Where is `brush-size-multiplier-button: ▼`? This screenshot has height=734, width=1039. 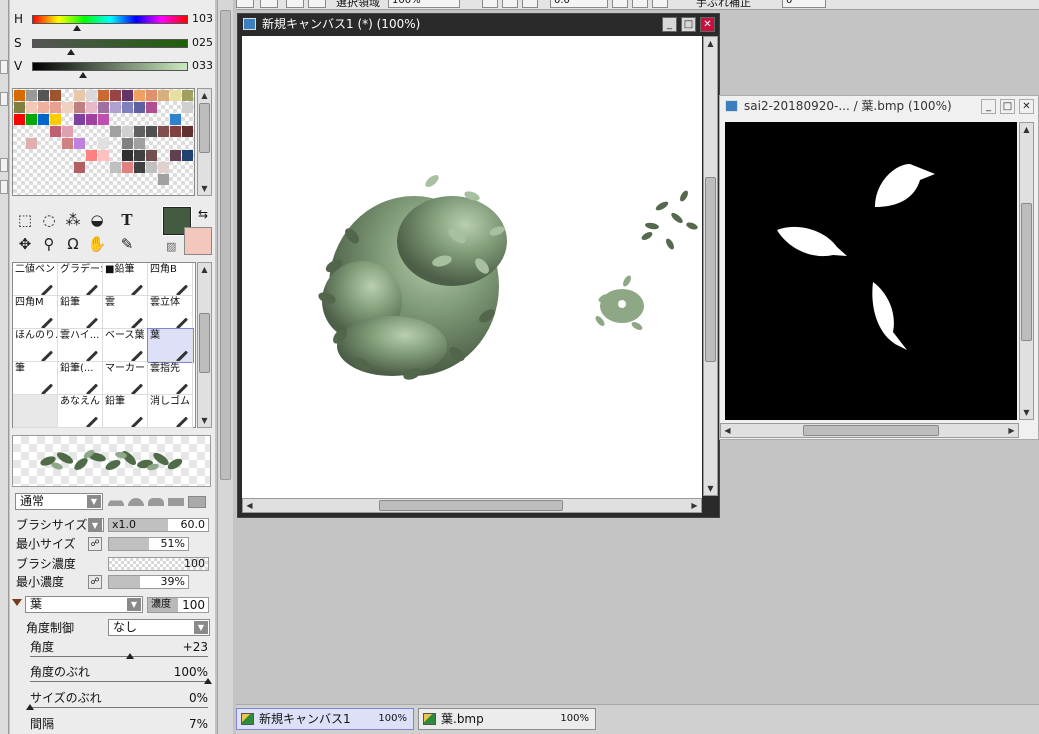 brush-size-multiplier-button: ▼ is located at coordinates (96, 525).